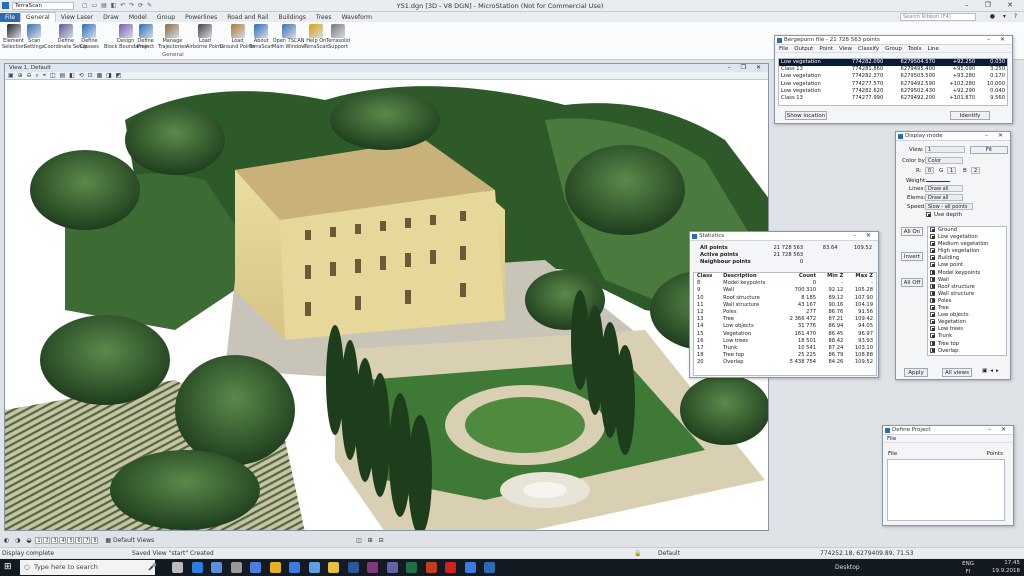 The image size is (1024, 576). What do you see at coordinates (932, 49) in the screenshot?
I see `points-menu-line: Line` at bounding box center [932, 49].